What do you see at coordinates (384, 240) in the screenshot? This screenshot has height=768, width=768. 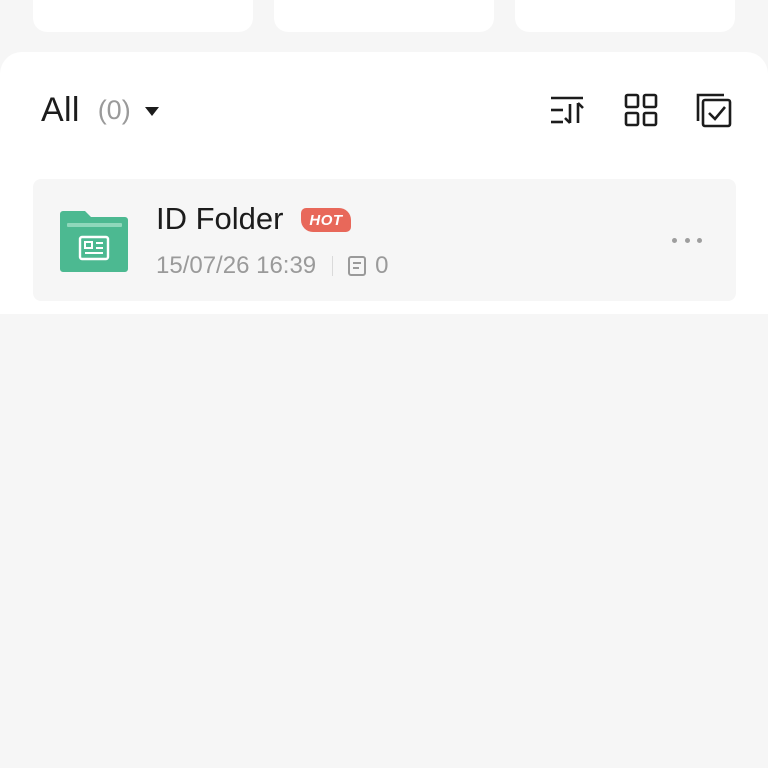 I see `folder-list-item: ID Folder HOT 15/07/26 16:39 0` at bounding box center [384, 240].